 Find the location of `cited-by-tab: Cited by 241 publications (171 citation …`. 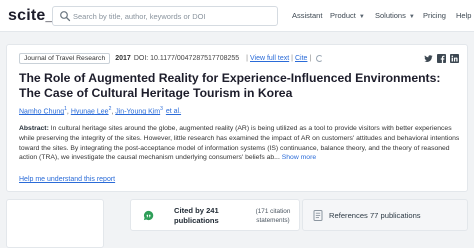

cited-by-tab: Cited by 241 publications (171 citation … is located at coordinates (215, 215).